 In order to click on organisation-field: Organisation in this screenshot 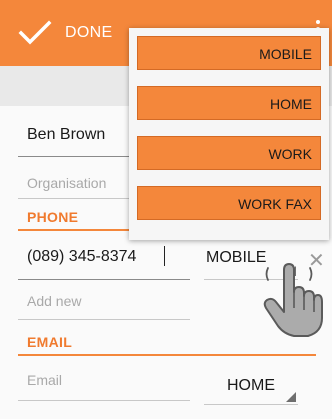, I will do `click(66, 183)`.